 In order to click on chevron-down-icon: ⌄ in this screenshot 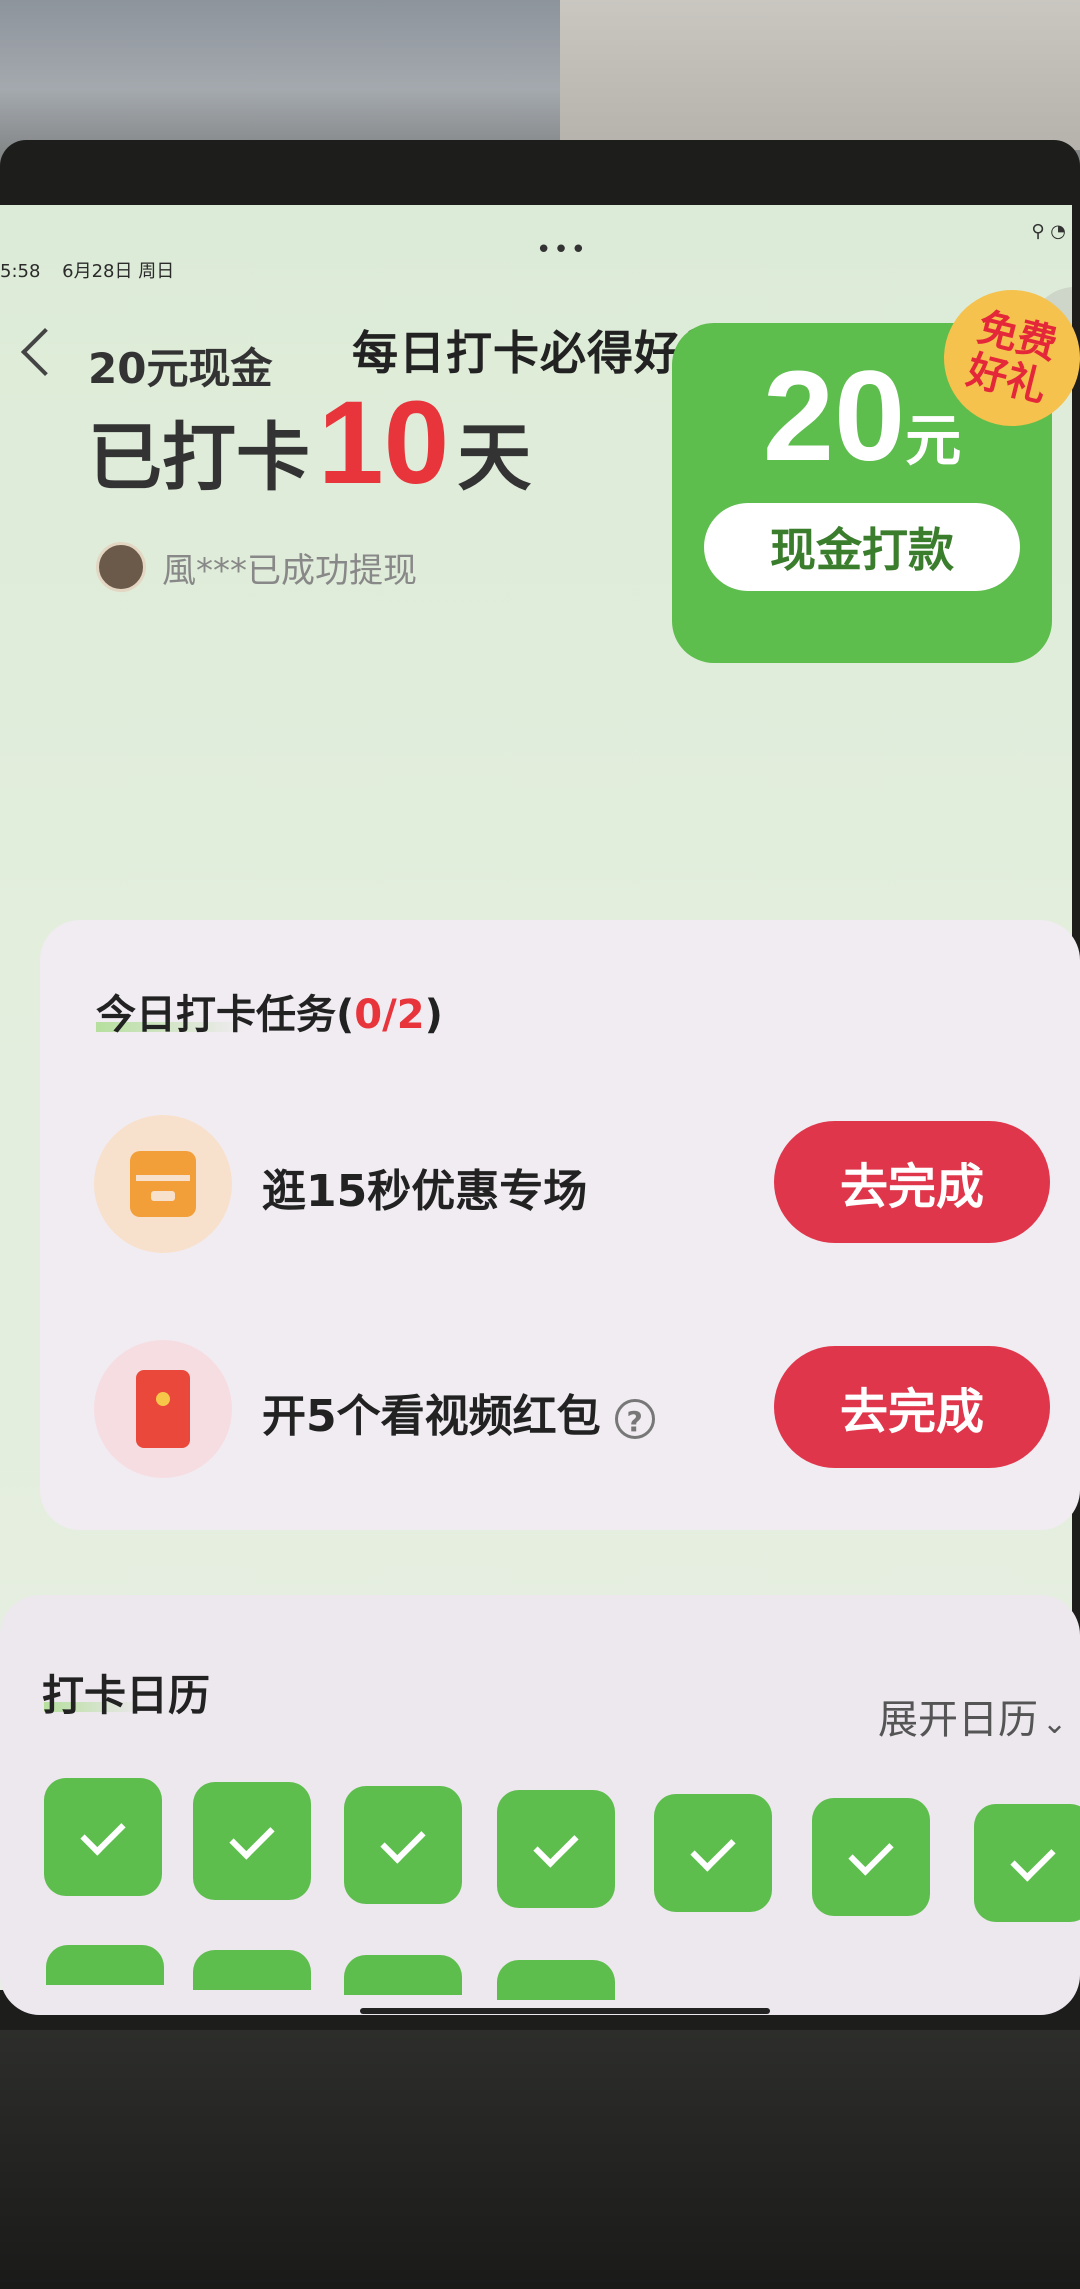, I will do `click(1055, 1723)`.